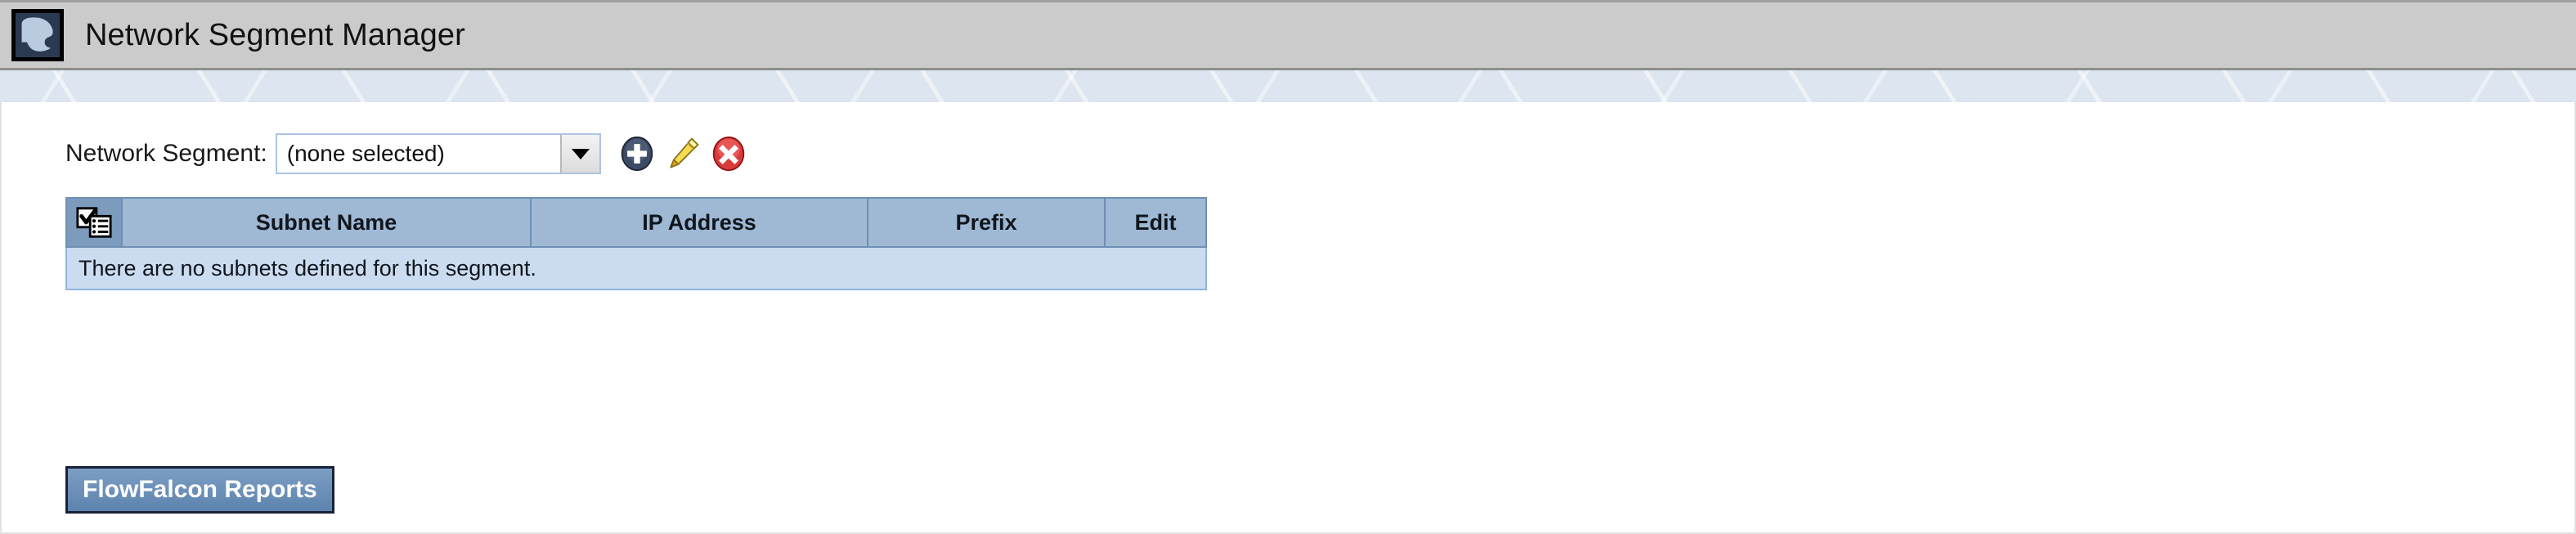 The width and height of the screenshot is (2576, 534). I want to click on column-chooser-icon, so click(94, 222).